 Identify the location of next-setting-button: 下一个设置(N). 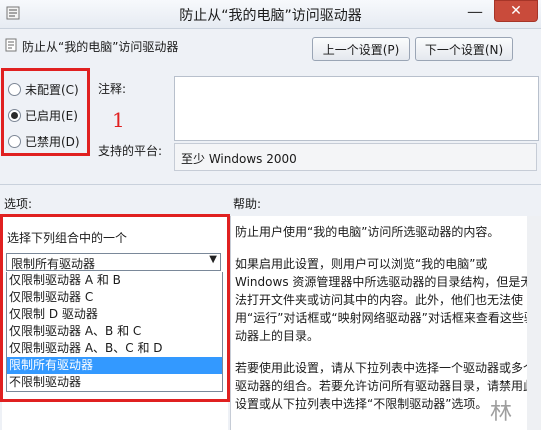
(464, 49).